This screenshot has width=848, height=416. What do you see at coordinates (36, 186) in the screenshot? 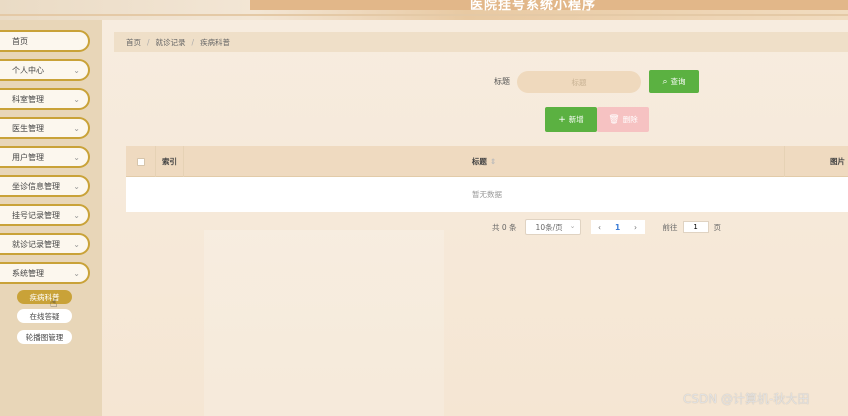
I see `sidebar-item-label: 坐诊信息管理` at bounding box center [36, 186].